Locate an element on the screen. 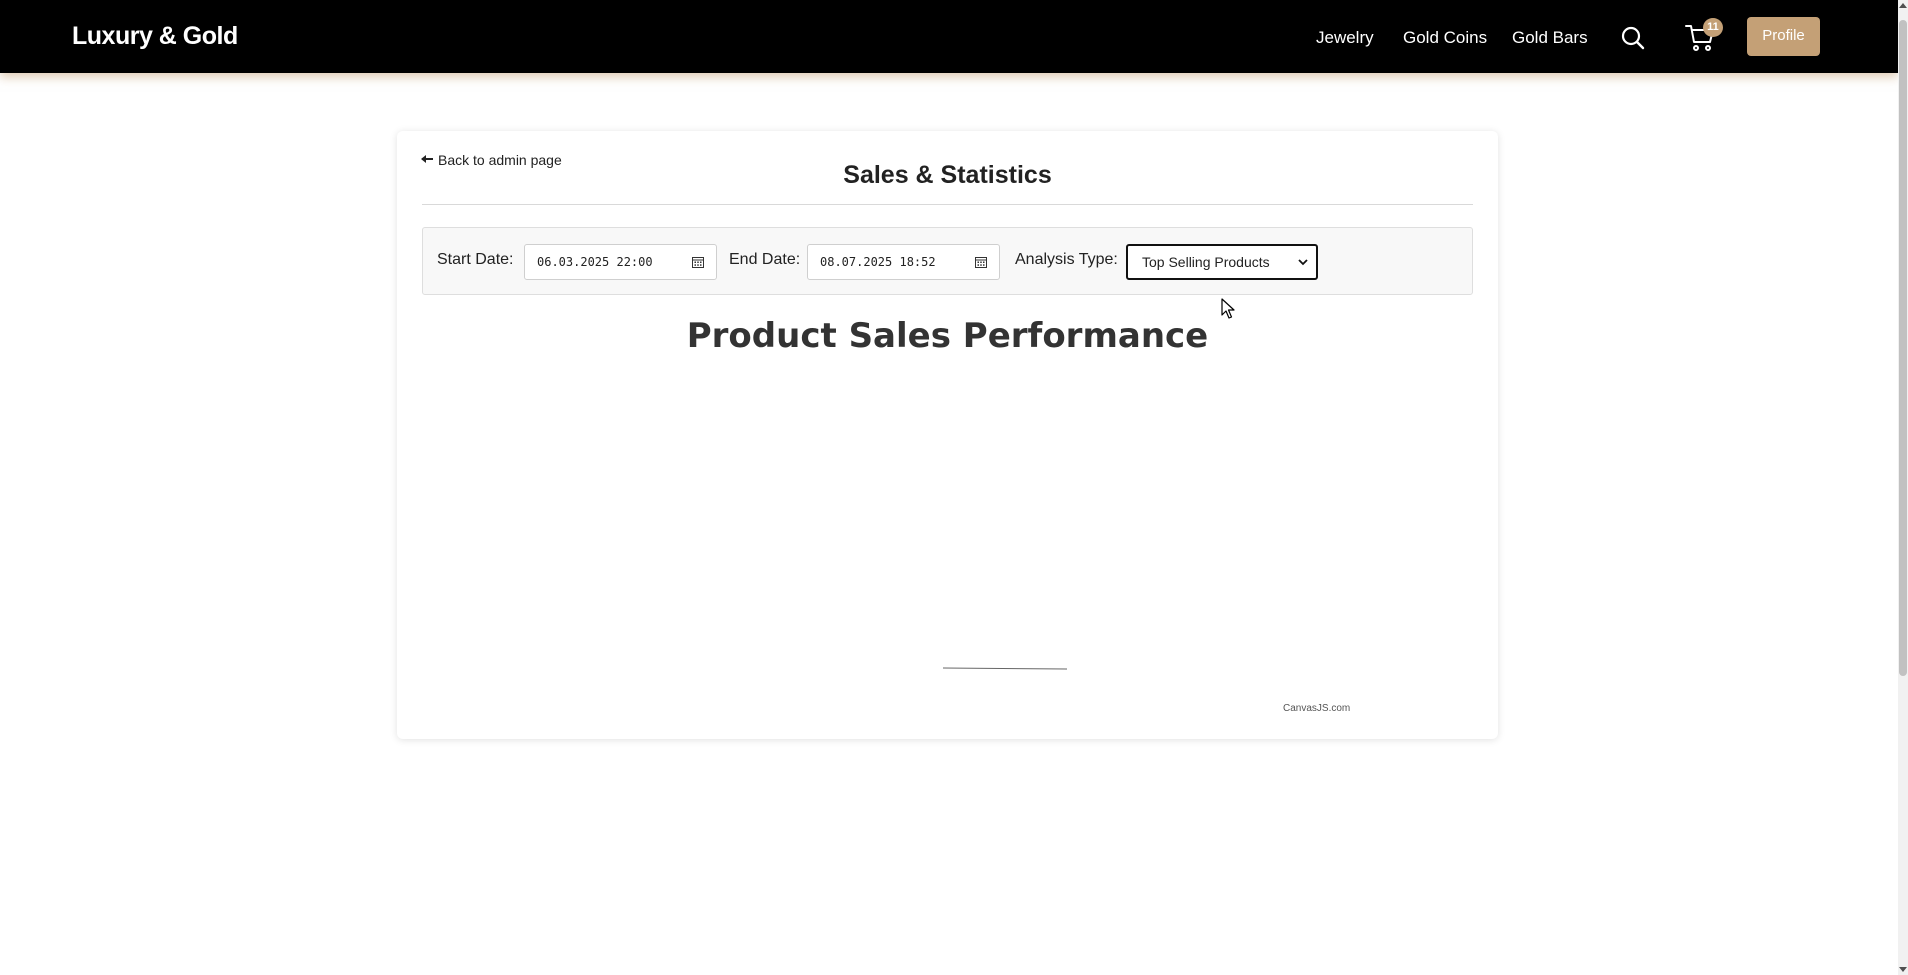  analysis-type-value: Top Selling Products is located at coordinates (1206, 262).